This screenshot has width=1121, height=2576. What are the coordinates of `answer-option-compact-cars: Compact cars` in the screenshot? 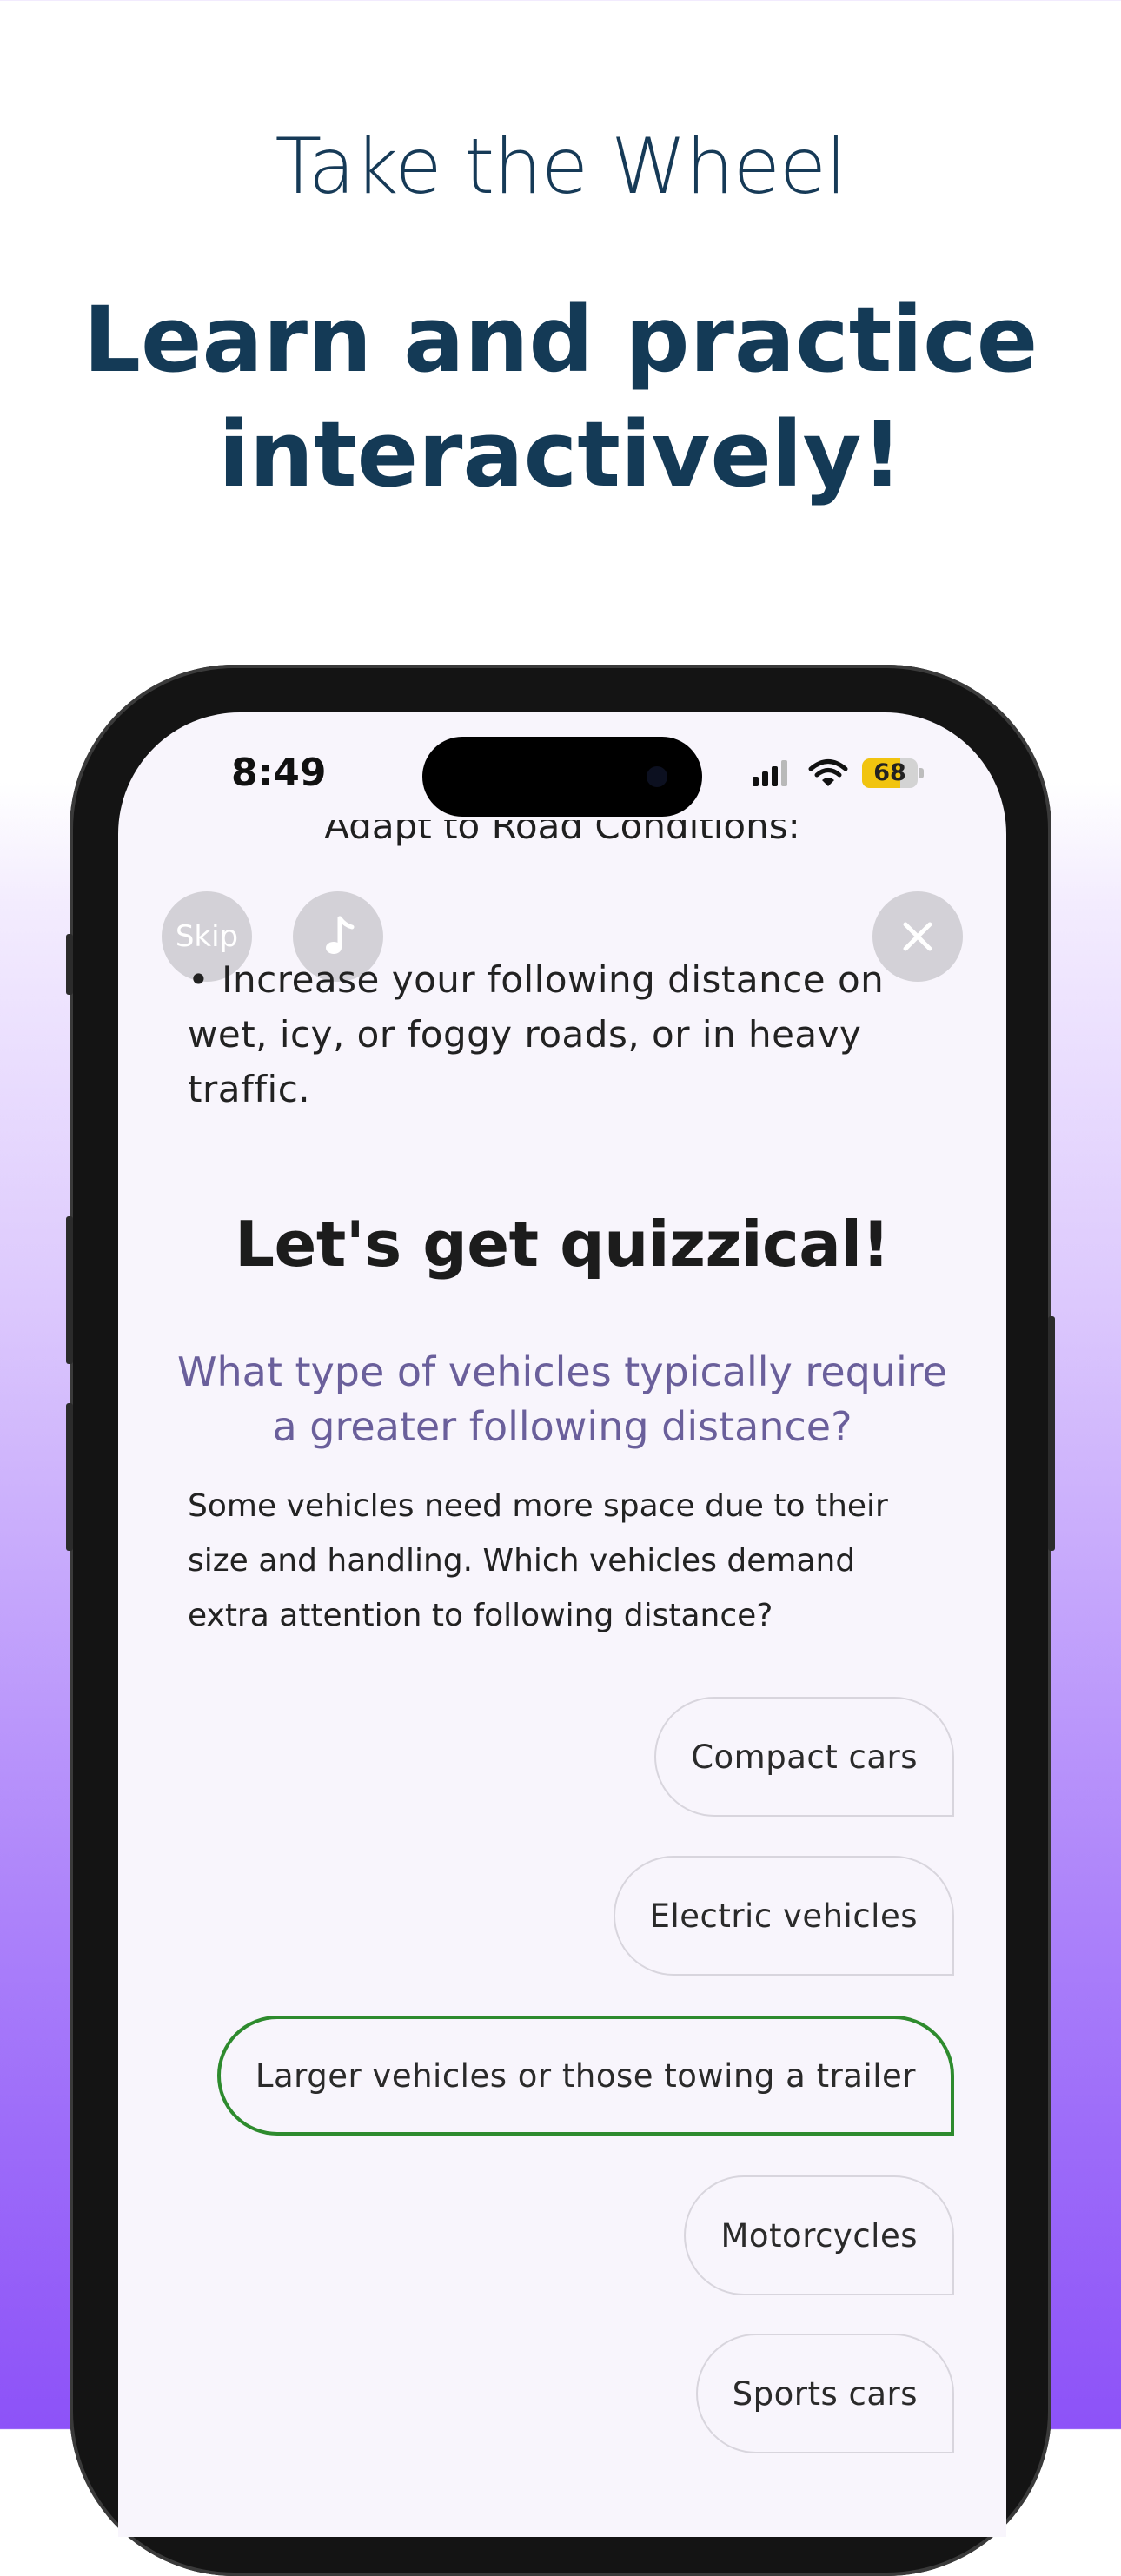 It's located at (804, 1757).